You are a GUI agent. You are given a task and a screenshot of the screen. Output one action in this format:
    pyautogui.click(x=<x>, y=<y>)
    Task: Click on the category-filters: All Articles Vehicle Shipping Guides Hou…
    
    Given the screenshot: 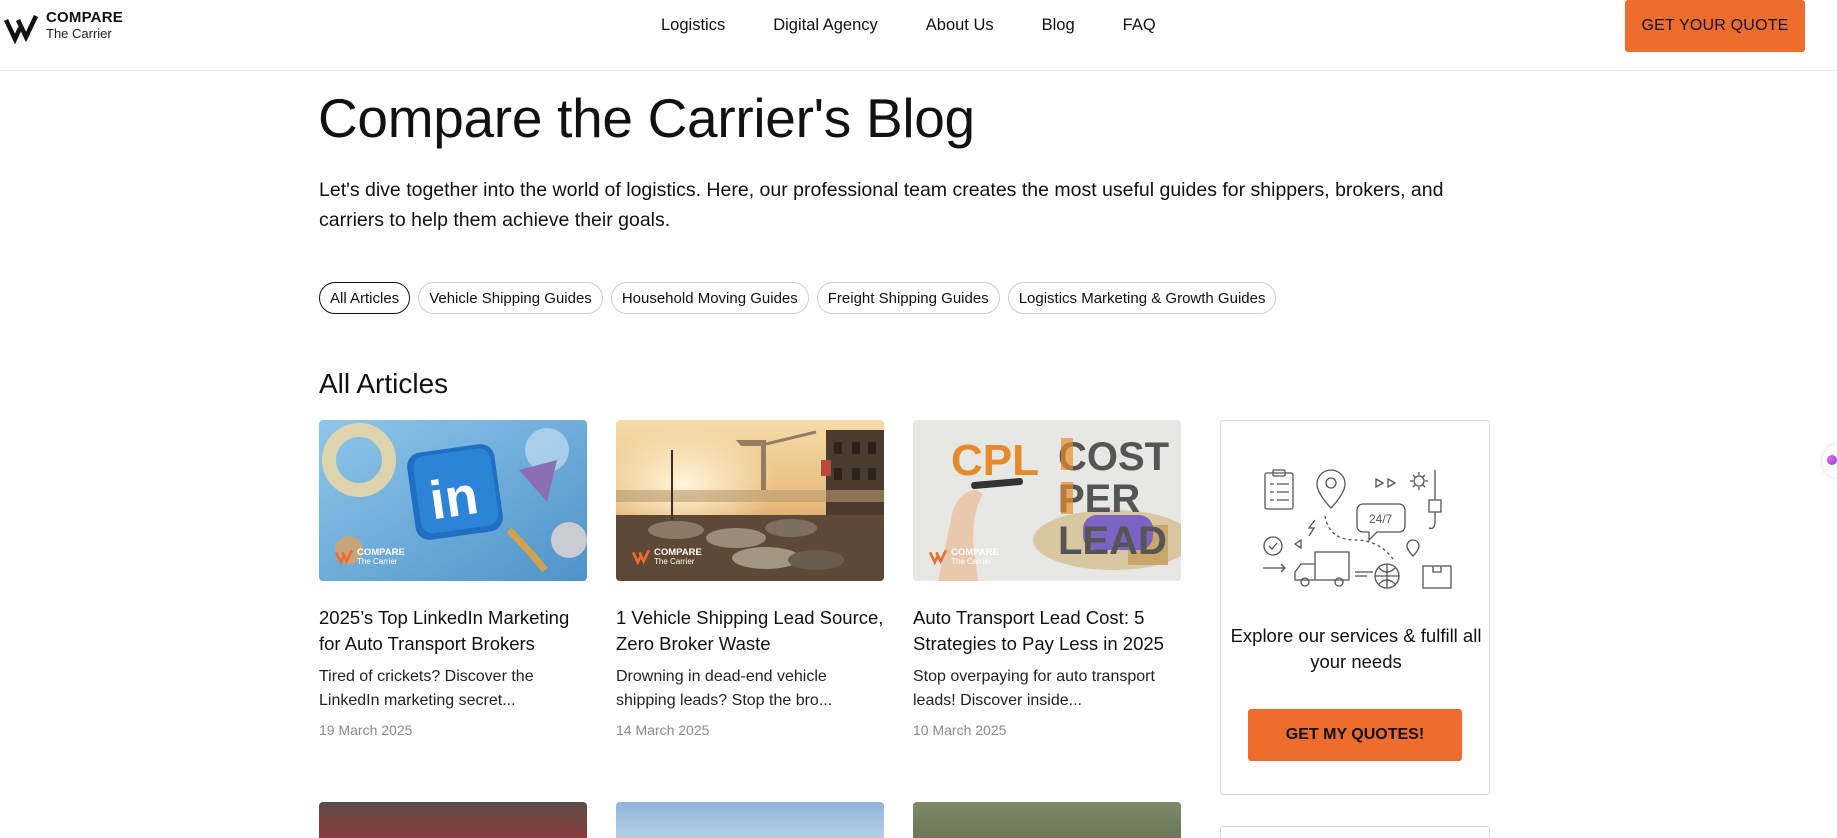 What is the action you would take?
    pyautogui.click(x=801, y=298)
    